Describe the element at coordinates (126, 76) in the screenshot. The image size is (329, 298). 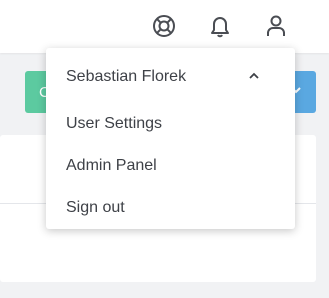
I see `user-name: Sebastian Florek` at that location.